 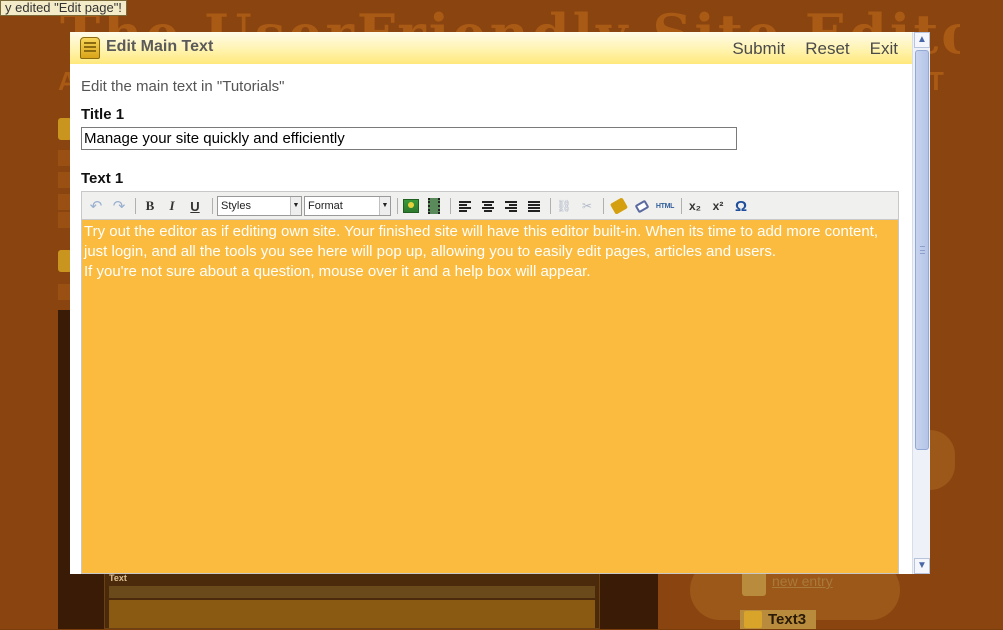 What do you see at coordinates (511, 206) in the screenshot?
I see `align-right-icon` at bounding box center [511, 206].